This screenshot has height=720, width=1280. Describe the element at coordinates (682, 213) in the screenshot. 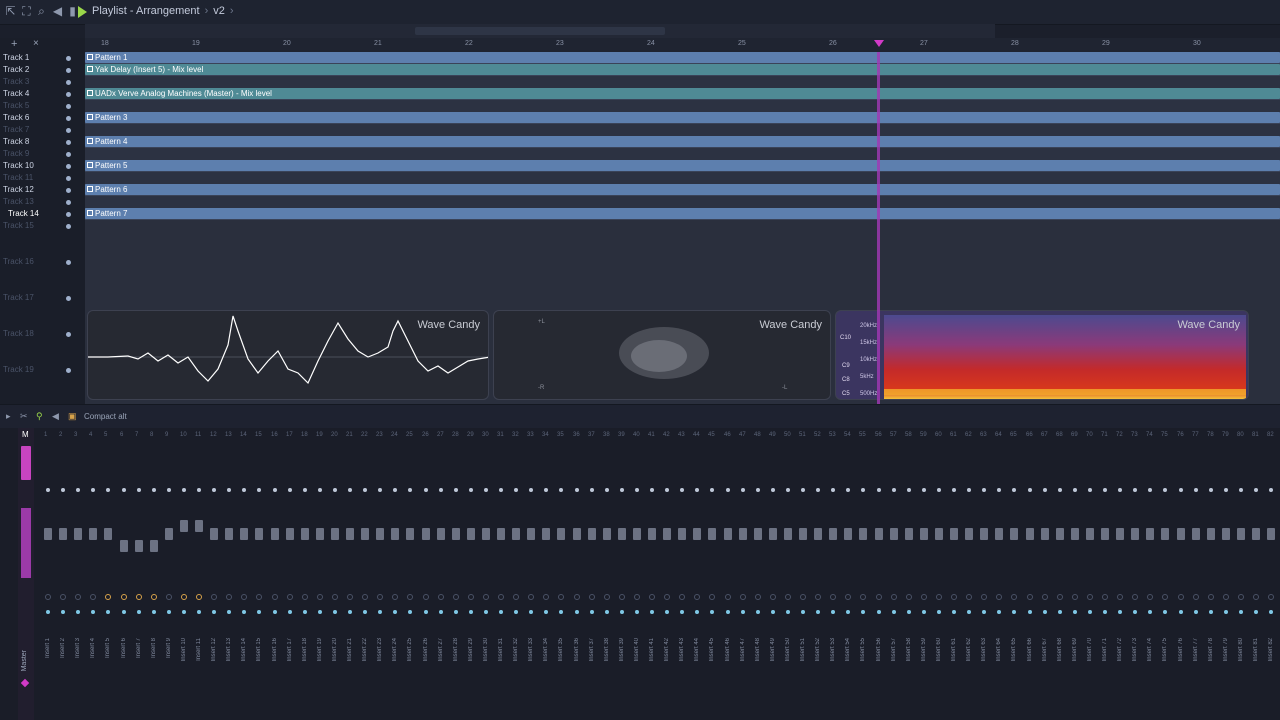

I see `pattern-clip: Pattern 7` at that location.